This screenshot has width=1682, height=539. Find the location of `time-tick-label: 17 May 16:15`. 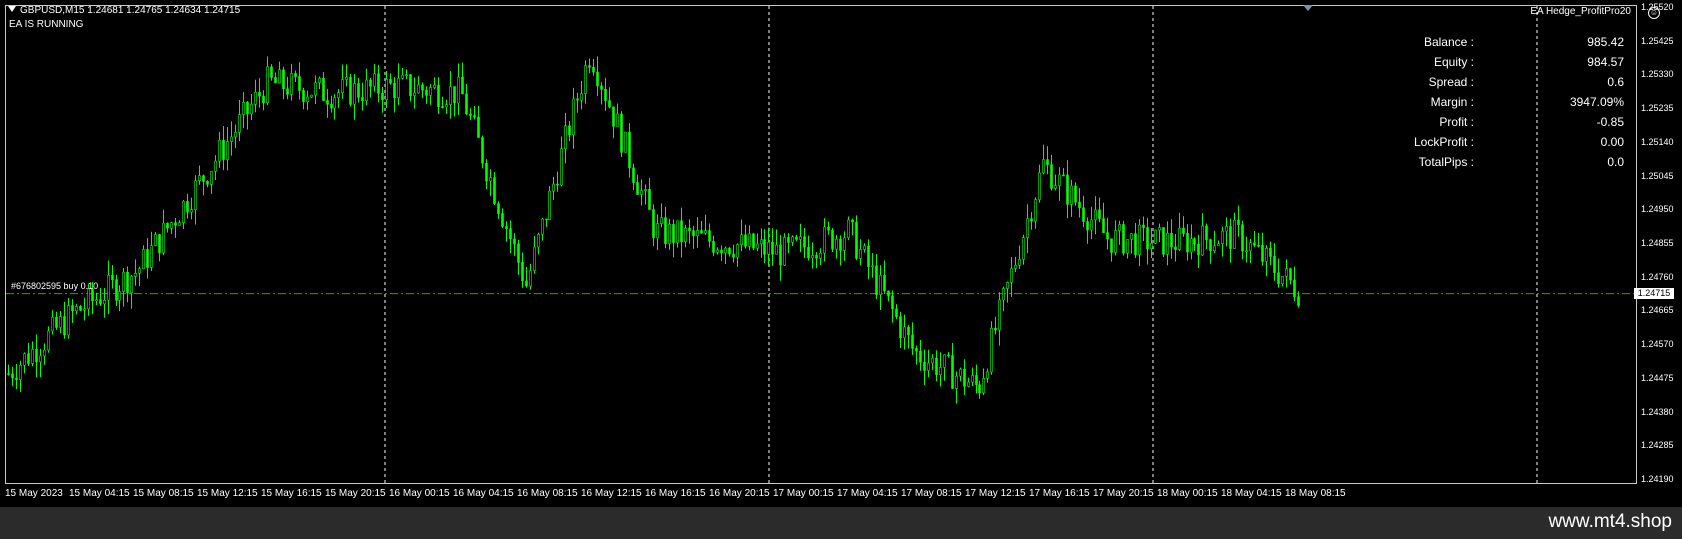

time-tick-label: 17 May 16:15 is located at coordinates (1059, 493).